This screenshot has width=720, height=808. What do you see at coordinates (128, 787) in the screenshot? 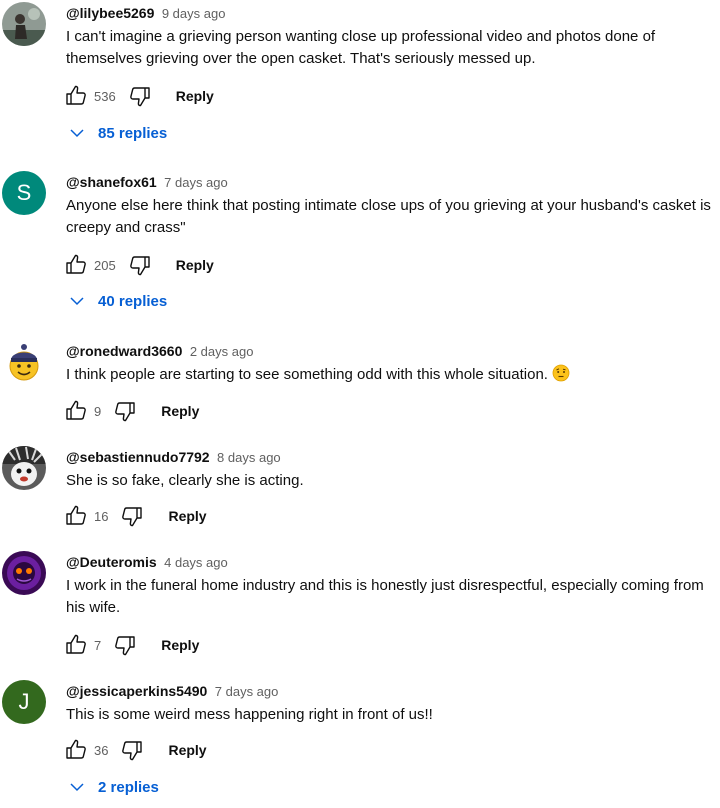
I see `replies-count-label: 2 replies` at bounding box center [128, 787].